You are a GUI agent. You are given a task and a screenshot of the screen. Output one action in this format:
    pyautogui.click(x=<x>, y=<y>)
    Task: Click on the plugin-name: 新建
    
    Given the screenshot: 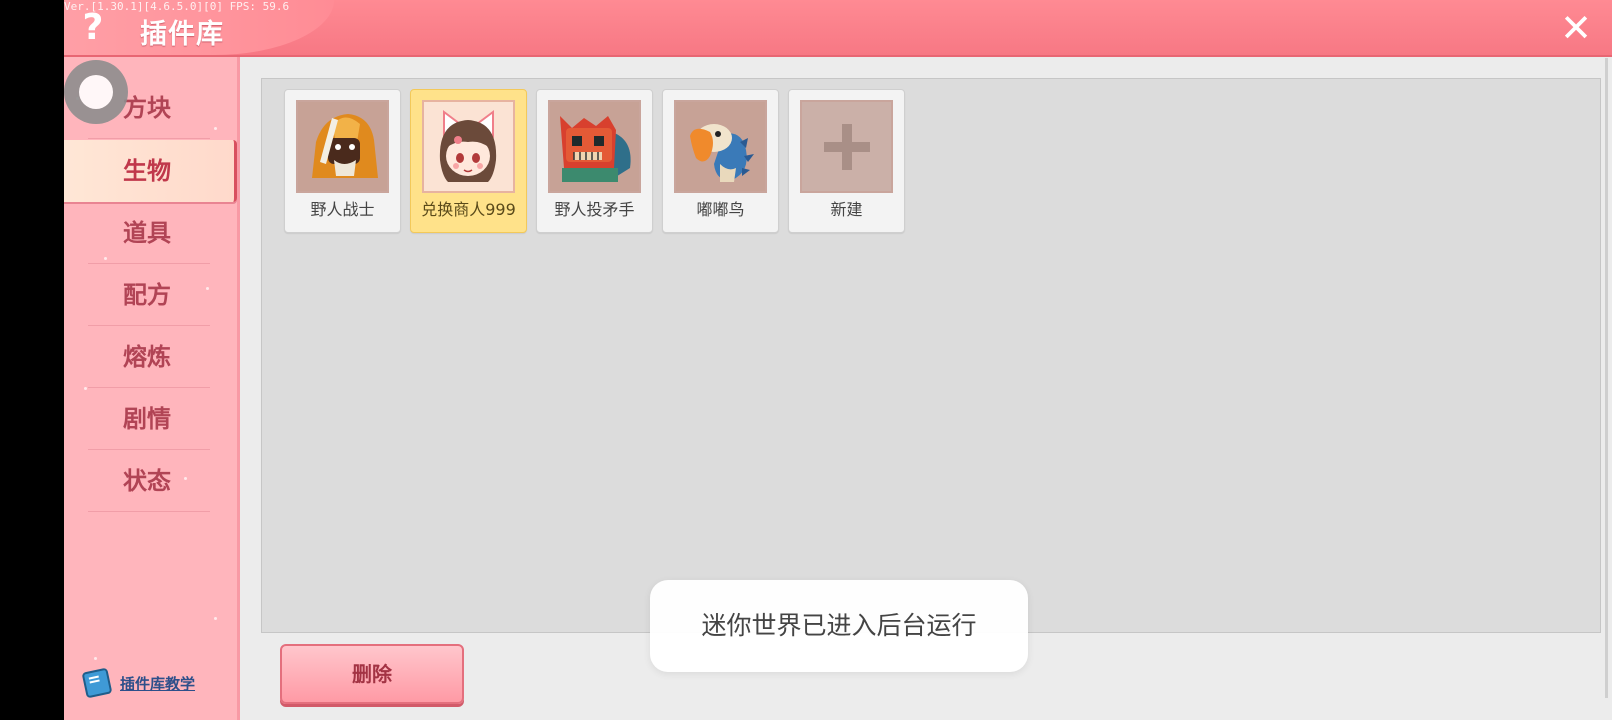 What is the action you would take?
    pyautogui.click(x=846, y=209)
    